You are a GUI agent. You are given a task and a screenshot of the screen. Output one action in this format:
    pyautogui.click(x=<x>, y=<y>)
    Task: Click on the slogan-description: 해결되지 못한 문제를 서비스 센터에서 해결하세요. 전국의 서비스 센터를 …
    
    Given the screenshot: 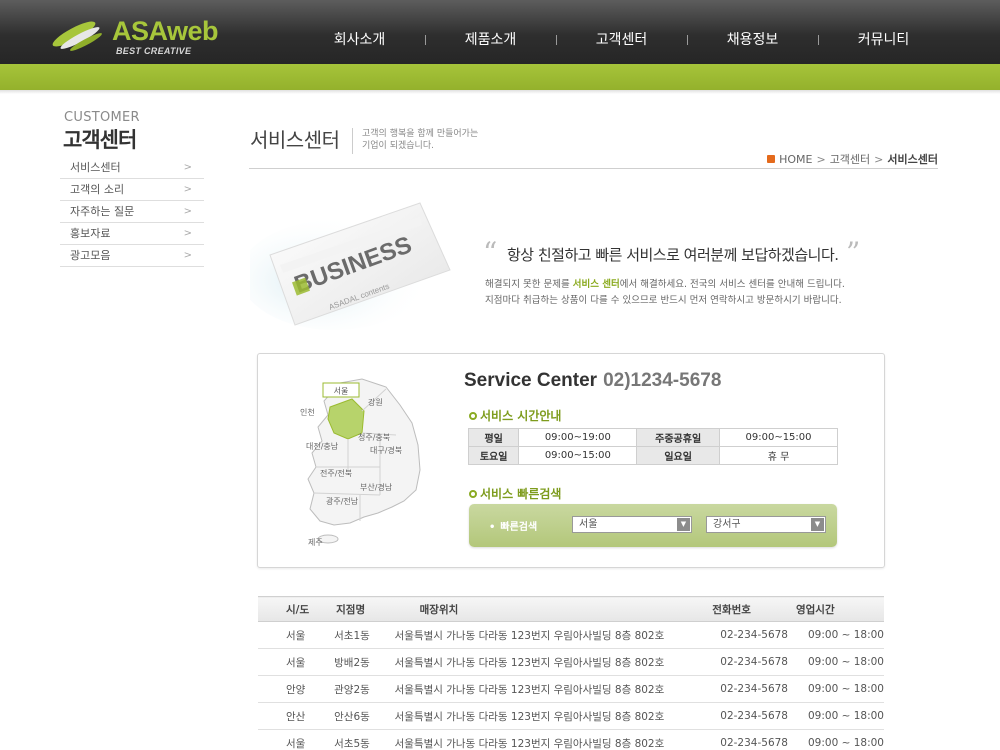 What is the action you would take?
    pyautogui.click(x=665, y=292)
    